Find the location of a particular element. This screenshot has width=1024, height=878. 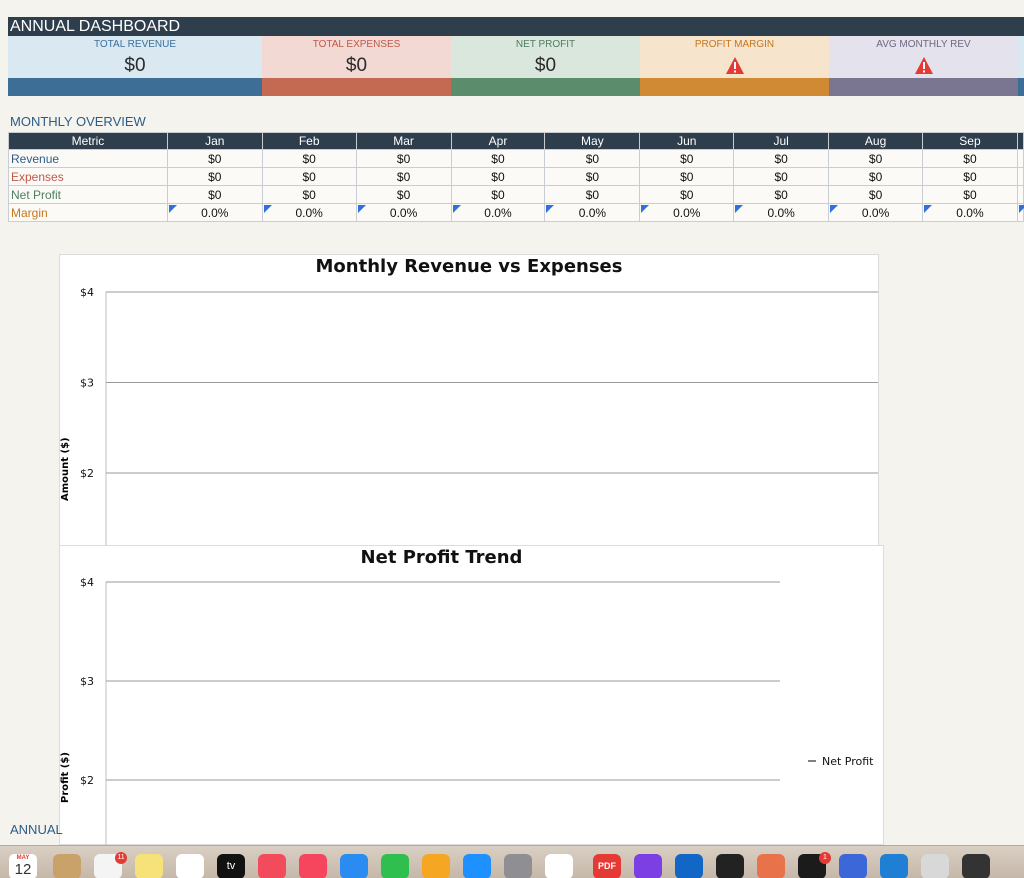

news-icon is located at coordinates (272, 866).